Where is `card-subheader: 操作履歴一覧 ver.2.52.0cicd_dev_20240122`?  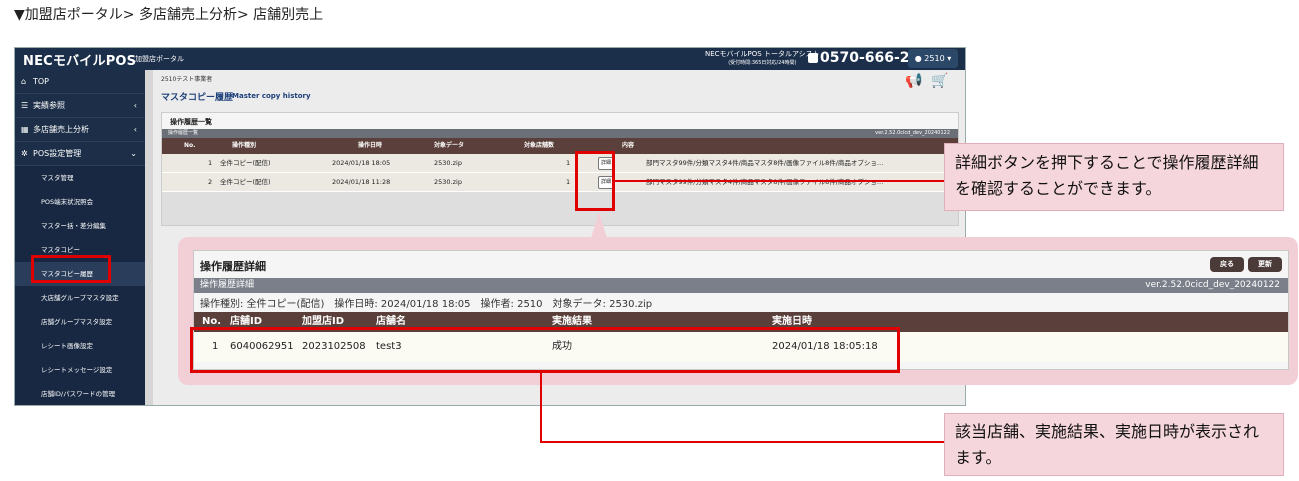 card-subheader: 操作履歴一覧 ver.2.52.0cicd_dev_20240122 is located at coordinates (560, 133).